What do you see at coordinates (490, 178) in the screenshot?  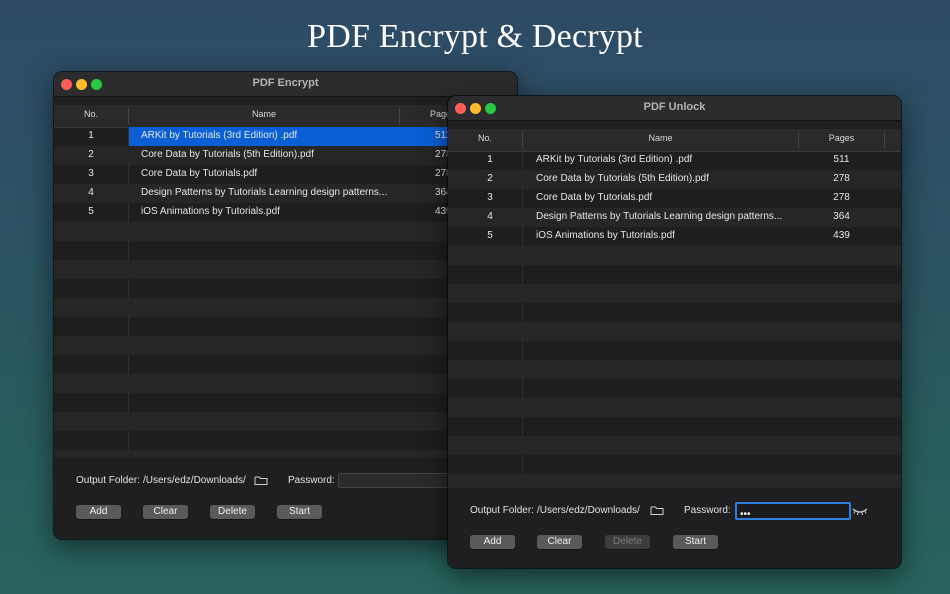 I see `row-number: 2` at bounding box center [490, 178].